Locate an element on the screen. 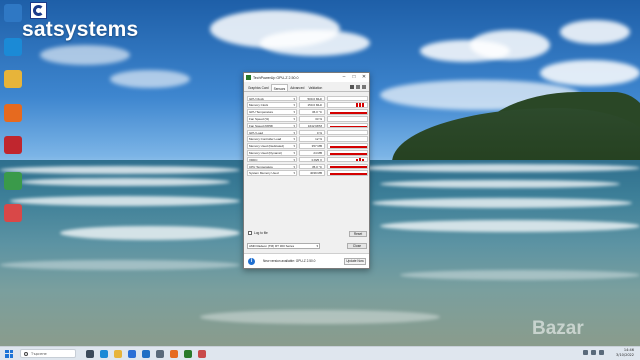 This screenshot has width=640, height=360. update-notice-text: New version available: GPU-Z 2.50.0 is located at coordinates (289, 261).